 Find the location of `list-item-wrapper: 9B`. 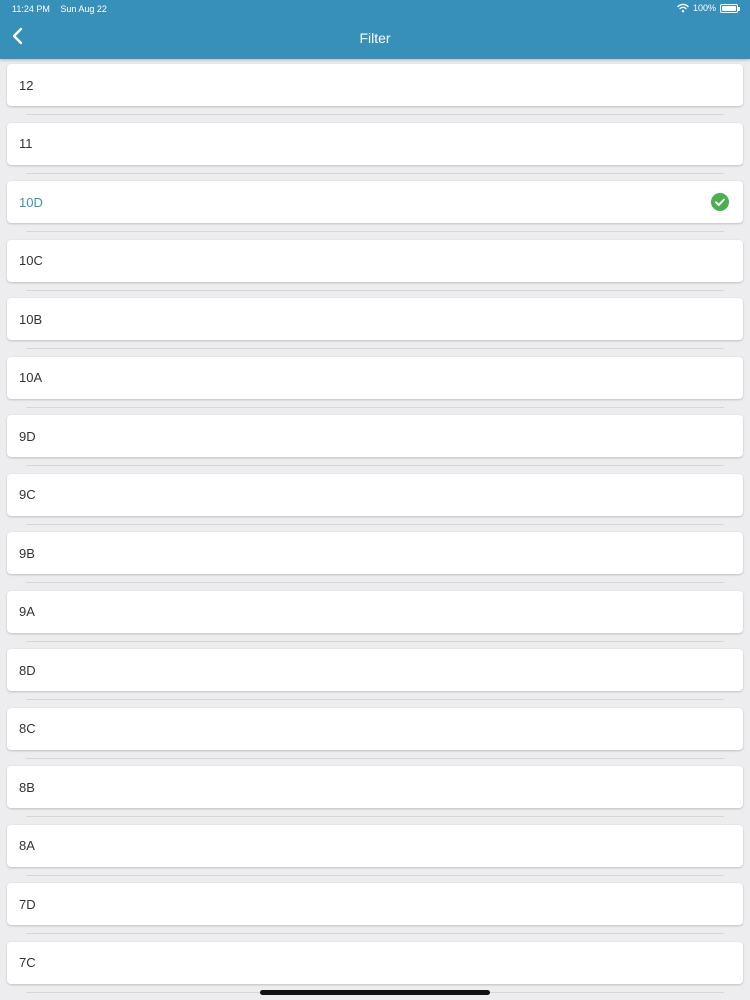

list-item-wrapper: 9B is located at coordinates (375, 561).